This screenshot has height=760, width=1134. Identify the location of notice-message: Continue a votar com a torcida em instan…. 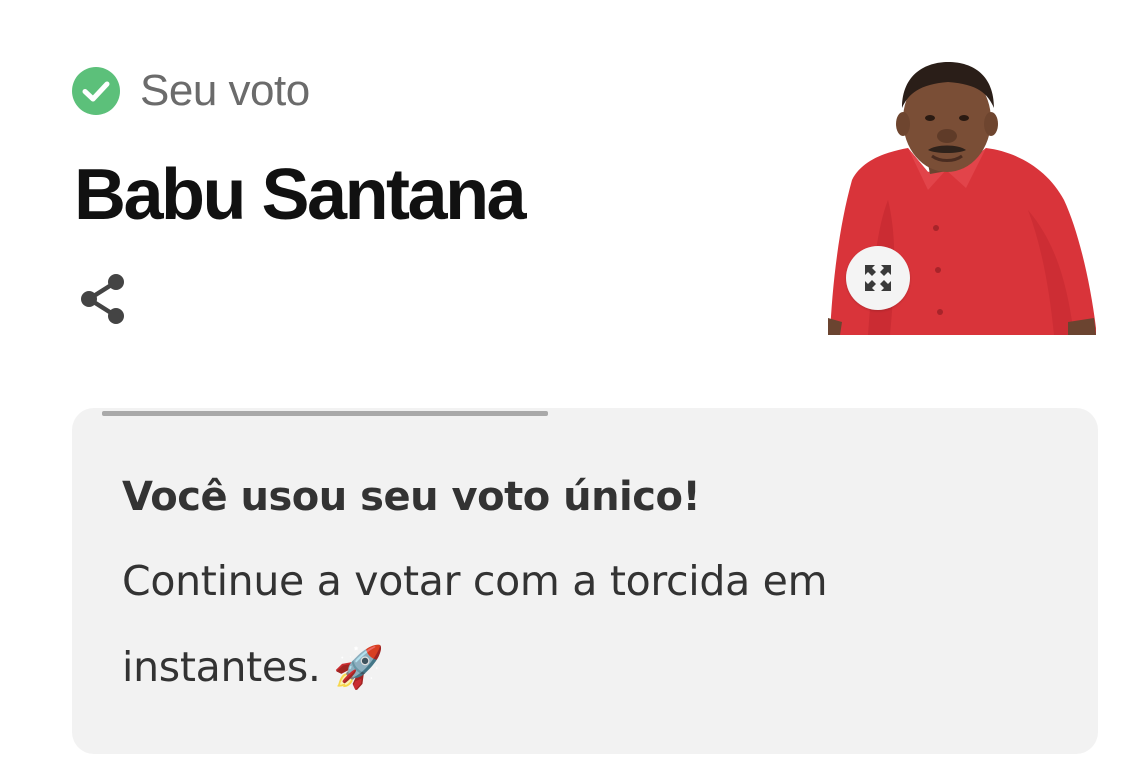
(475, 624).